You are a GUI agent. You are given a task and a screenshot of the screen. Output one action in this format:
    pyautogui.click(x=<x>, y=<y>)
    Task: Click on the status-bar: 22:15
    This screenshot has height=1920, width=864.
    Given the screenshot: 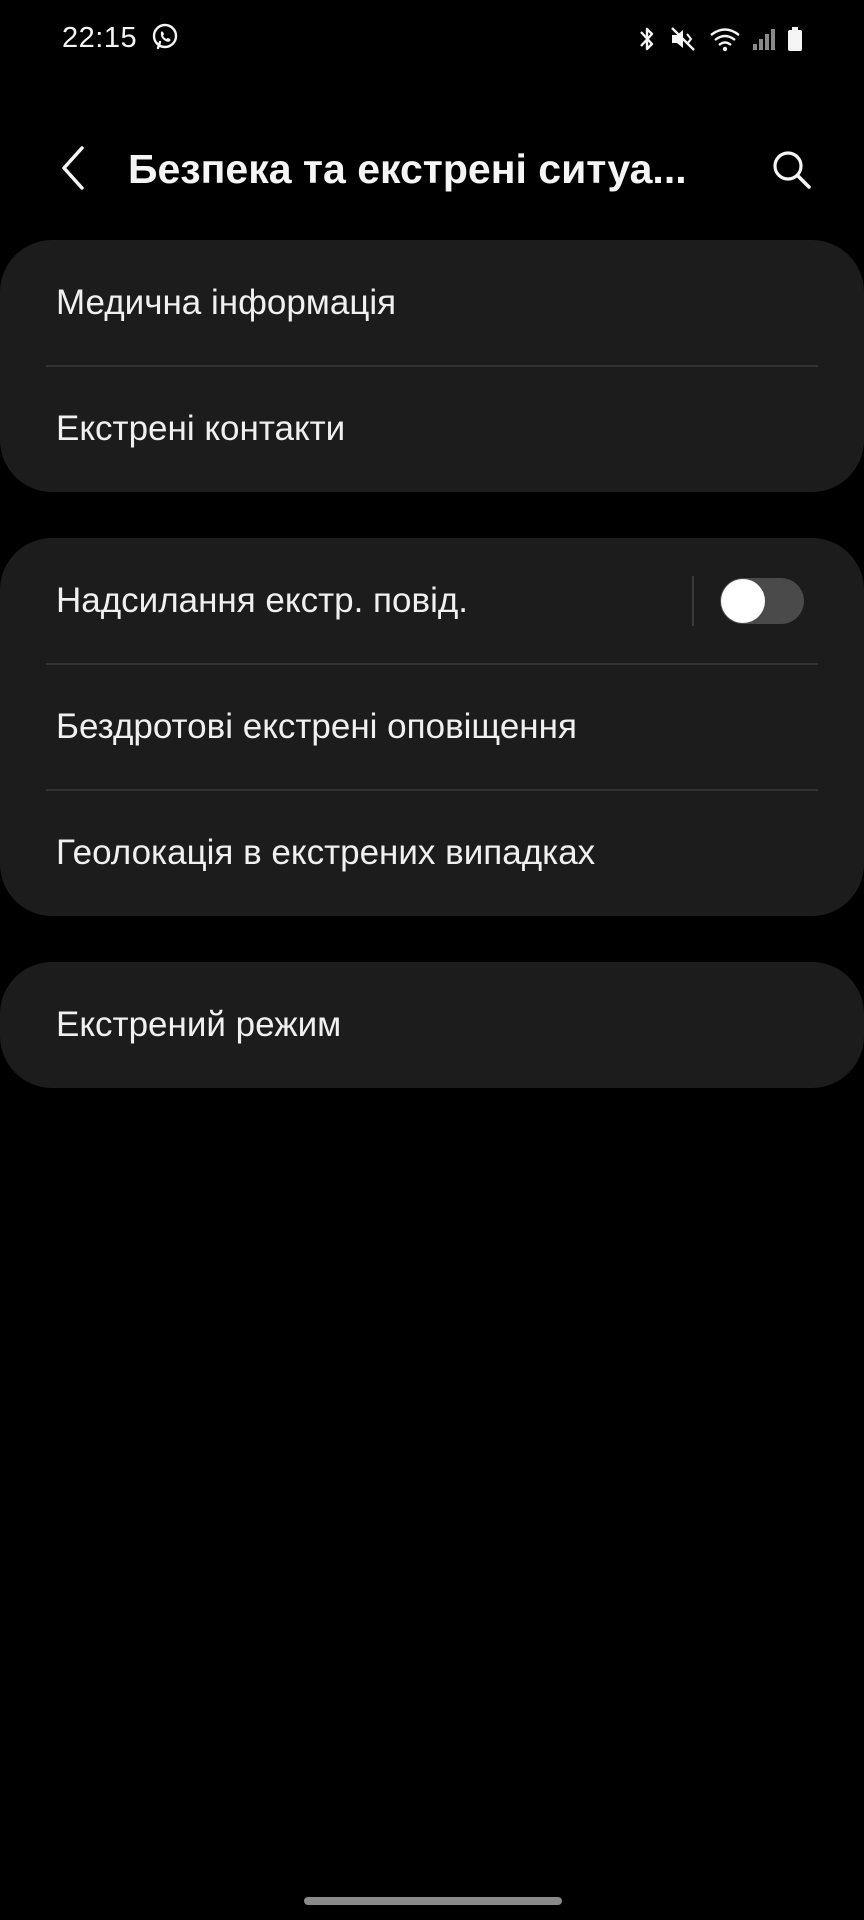 What is the action you would take?
    pyautogui.click(x=432, y=40)
    